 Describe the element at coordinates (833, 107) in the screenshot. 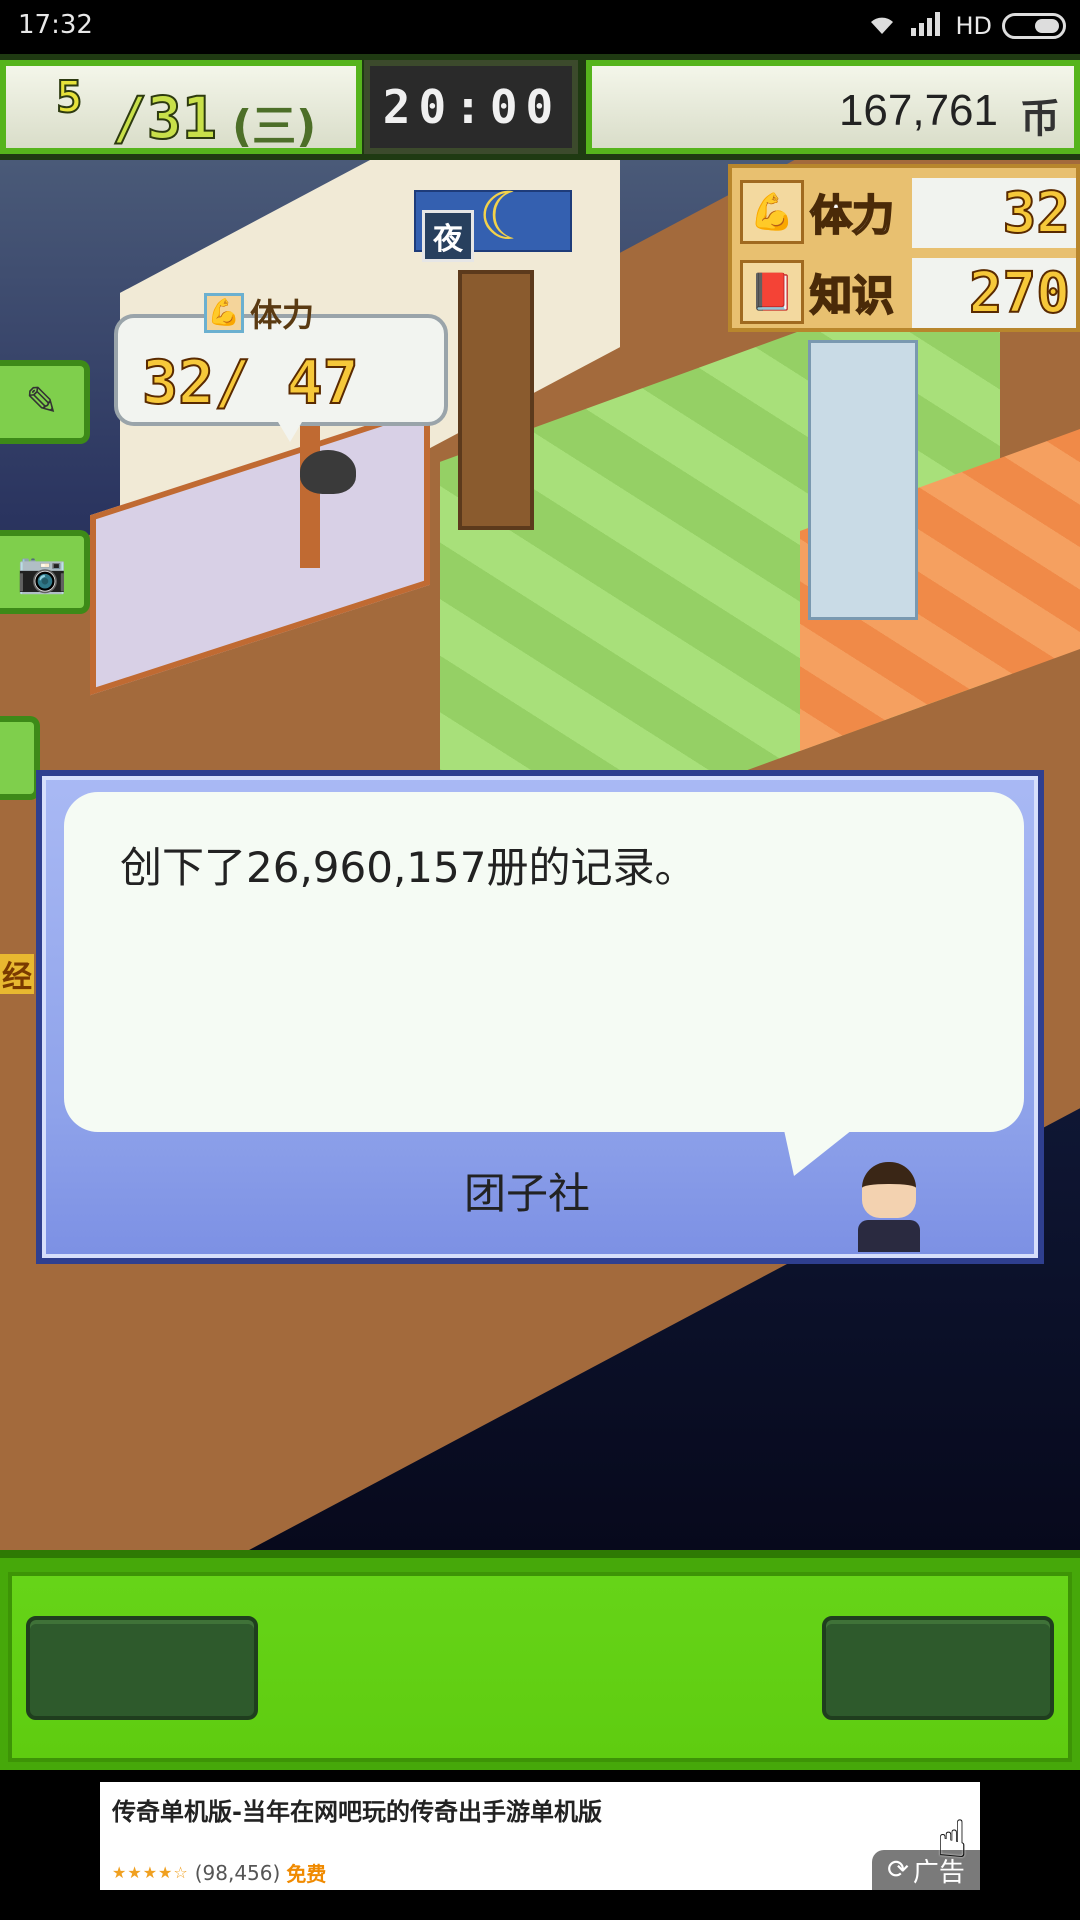

I see `money-panel: 167,761 币` at that location.